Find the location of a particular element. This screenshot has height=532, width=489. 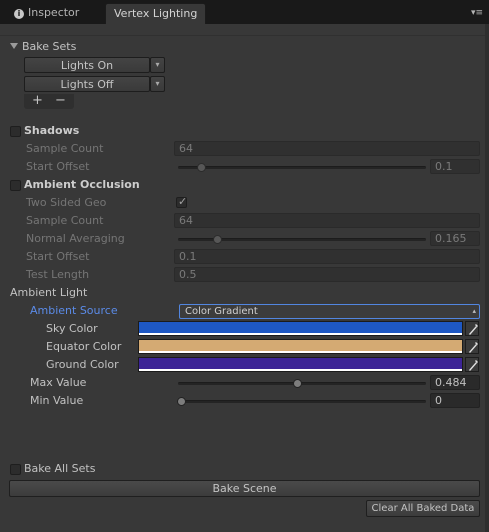

bake-all-sets-label: Bake All Sets is located at coordinates (60, 468).